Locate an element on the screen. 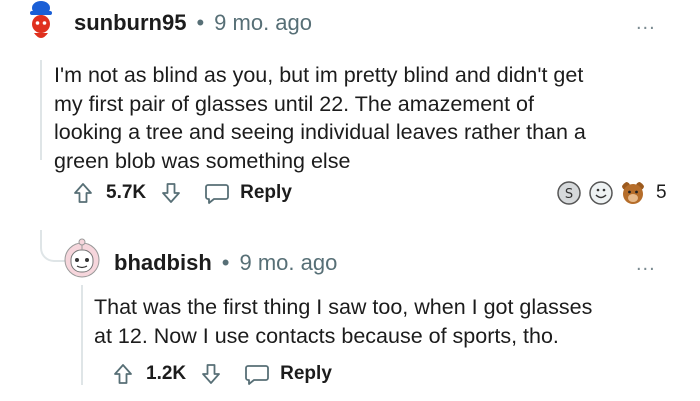 This screenshot has height=401, width=700. comment-line: green blob was something else is located at coordinates (202, 160).